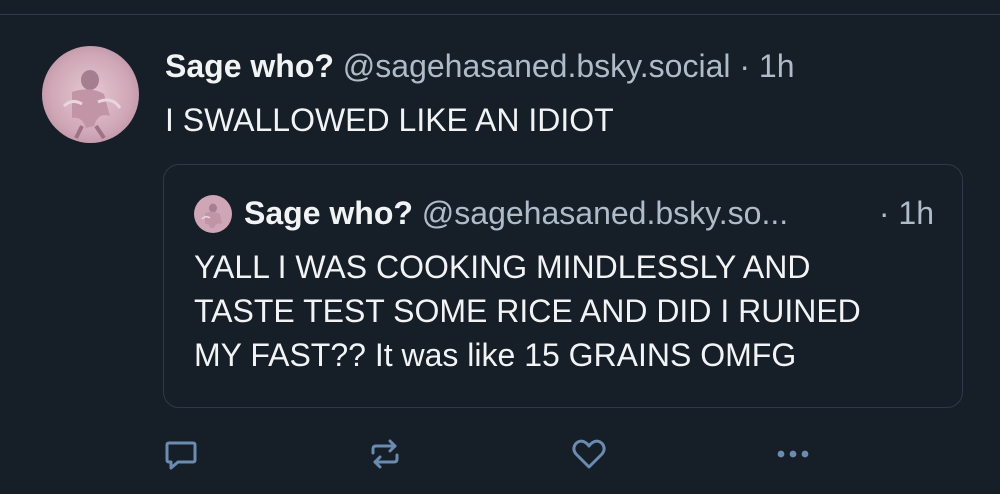 The height and width of the screenshot is (494, 1000). I want to click on more-icon, so click(793, 454).